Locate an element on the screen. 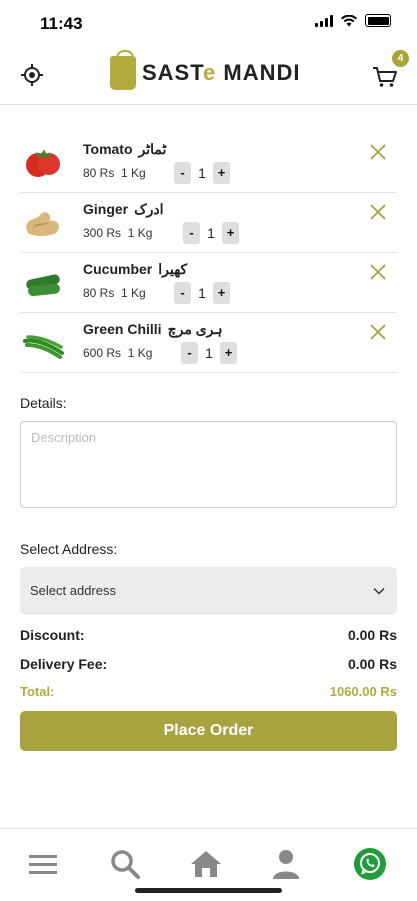 The image size is (417, 901). status-bar: 11:43 is located at coordinates (208, 24).